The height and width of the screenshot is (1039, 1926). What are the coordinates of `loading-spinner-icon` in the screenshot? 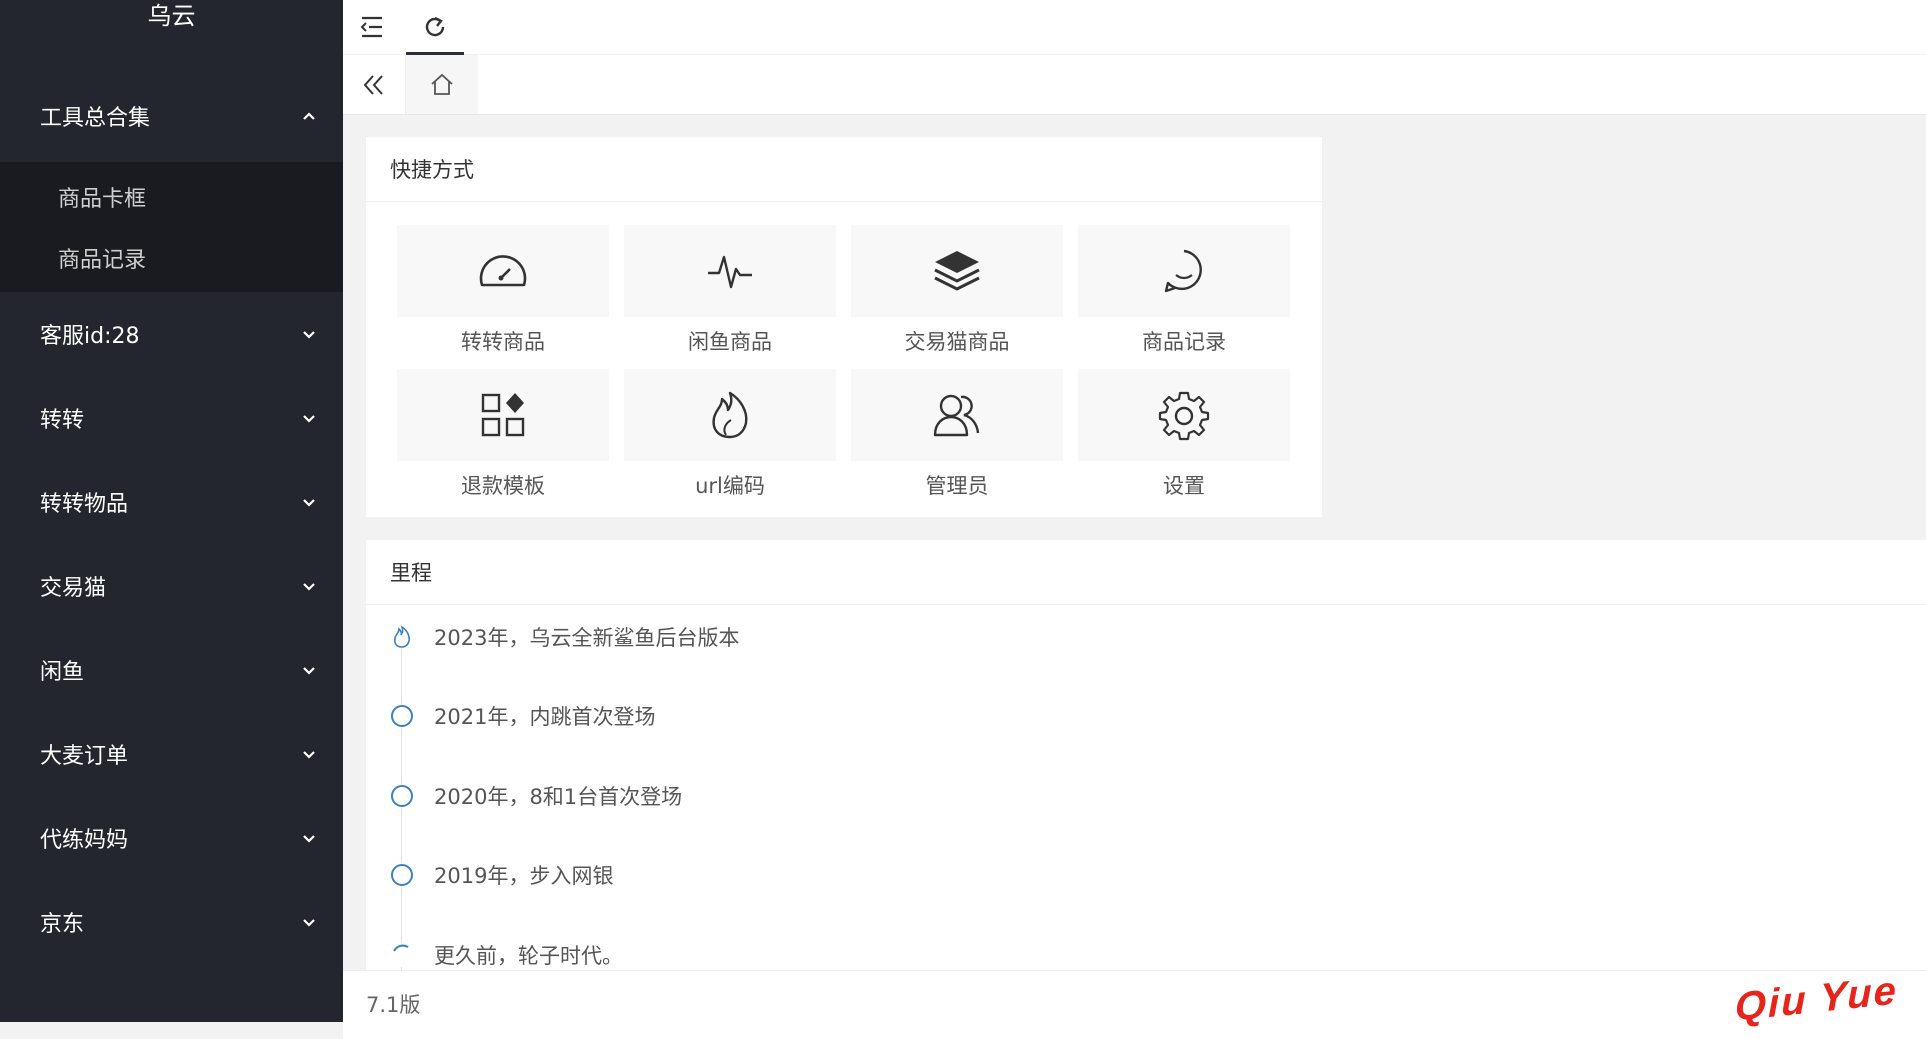 It's located at (401, 948).